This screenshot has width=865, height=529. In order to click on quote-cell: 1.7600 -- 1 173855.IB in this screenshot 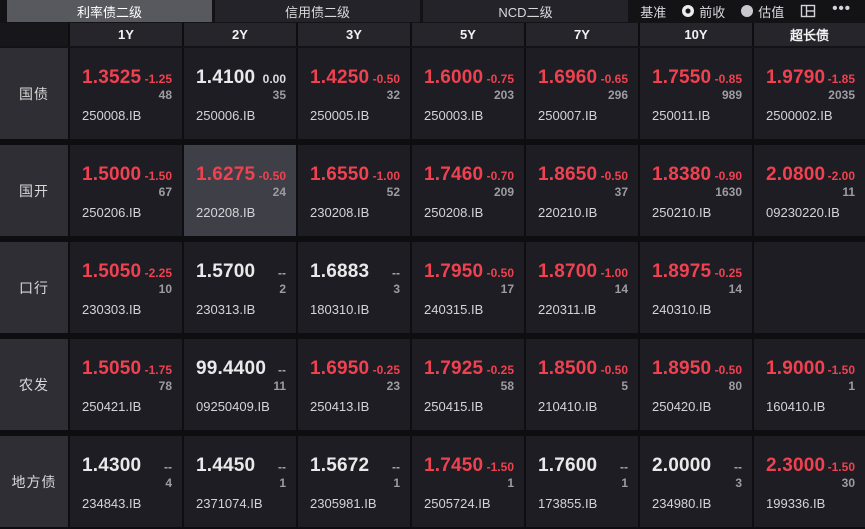, I will do `click(582, 481)`.